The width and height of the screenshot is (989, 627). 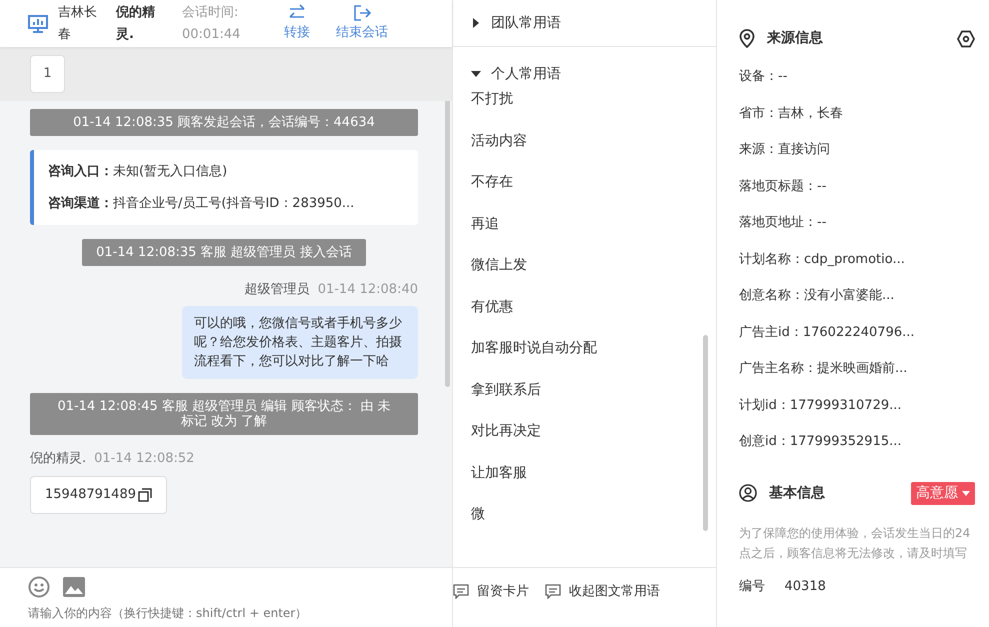 What do you see at coordinates (362, 13) in the screenshot?
I see `exit-icon` at bounding box center [362, 13].